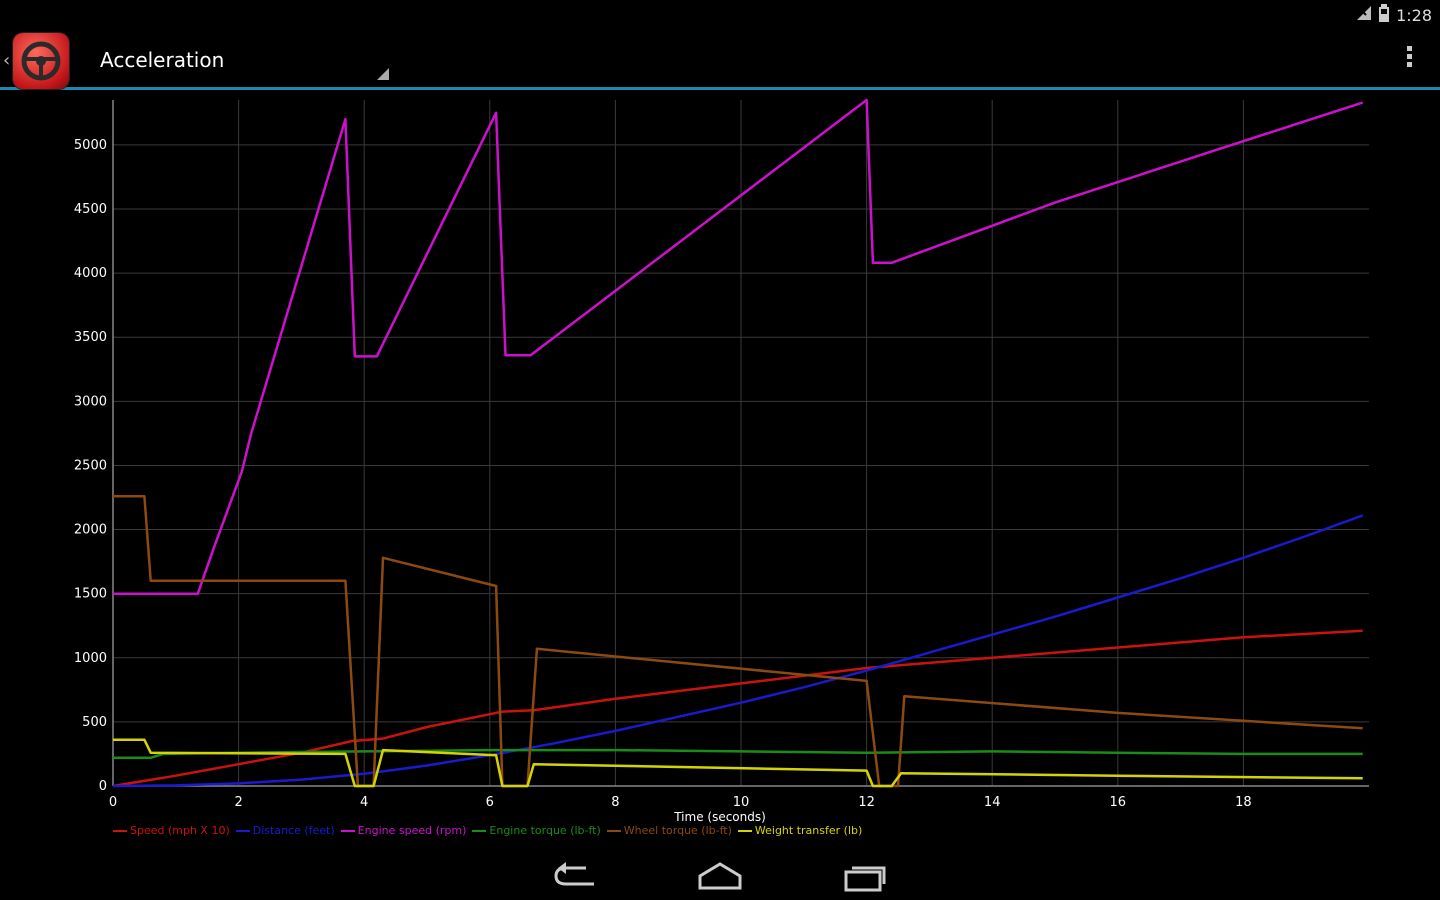 The width and height of the screenshot is (1440, 900). I want to click on x-tick-label: 16, so click(1118, 802).